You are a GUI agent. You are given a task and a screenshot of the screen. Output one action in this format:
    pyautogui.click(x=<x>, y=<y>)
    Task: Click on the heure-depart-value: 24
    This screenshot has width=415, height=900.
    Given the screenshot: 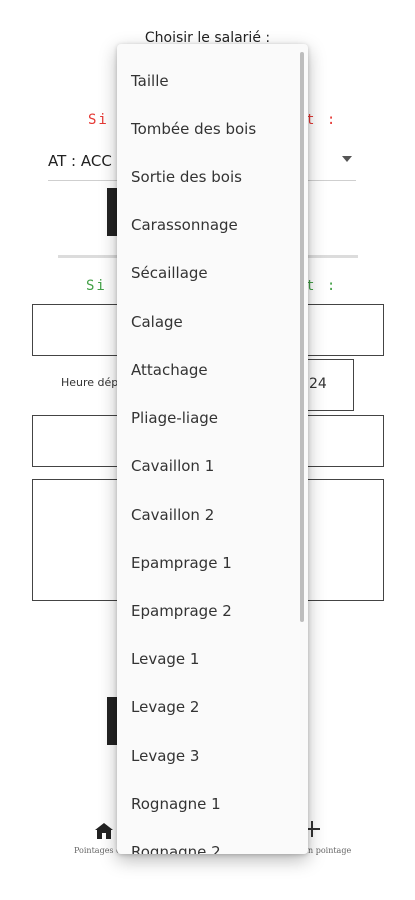 What is the action you would take?
    pyautogui.click(x=318, y=384)
    